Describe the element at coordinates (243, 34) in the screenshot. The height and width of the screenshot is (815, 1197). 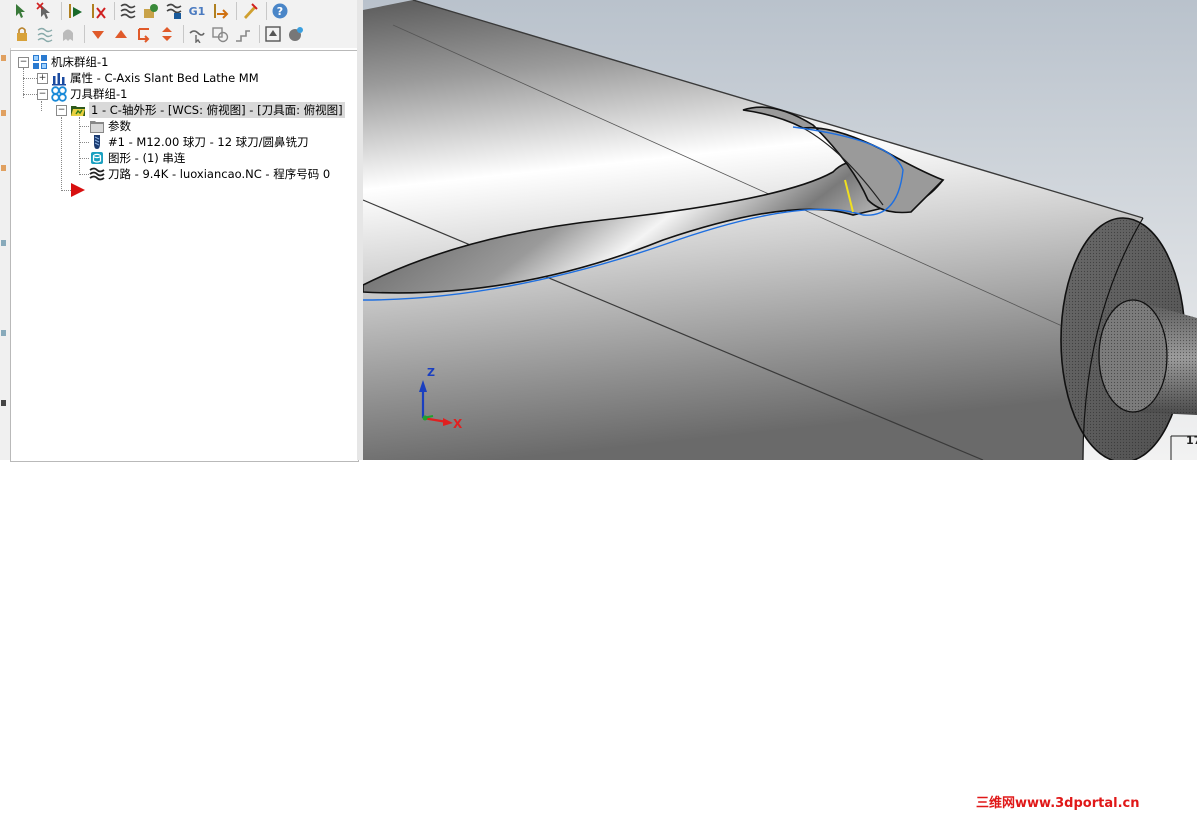
I see `step-icon` at that location.